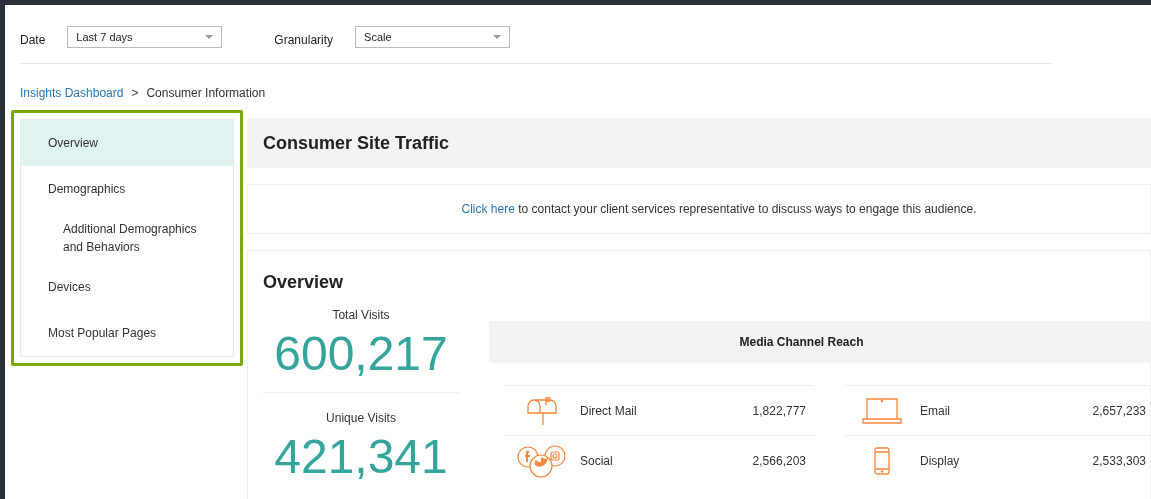 The height and width of the screenshot is (499, 1151). What do you see at coordinates (488, 209) in the screenshot?
I see `click-here-link: Click here` at bounding box center [488, 209].